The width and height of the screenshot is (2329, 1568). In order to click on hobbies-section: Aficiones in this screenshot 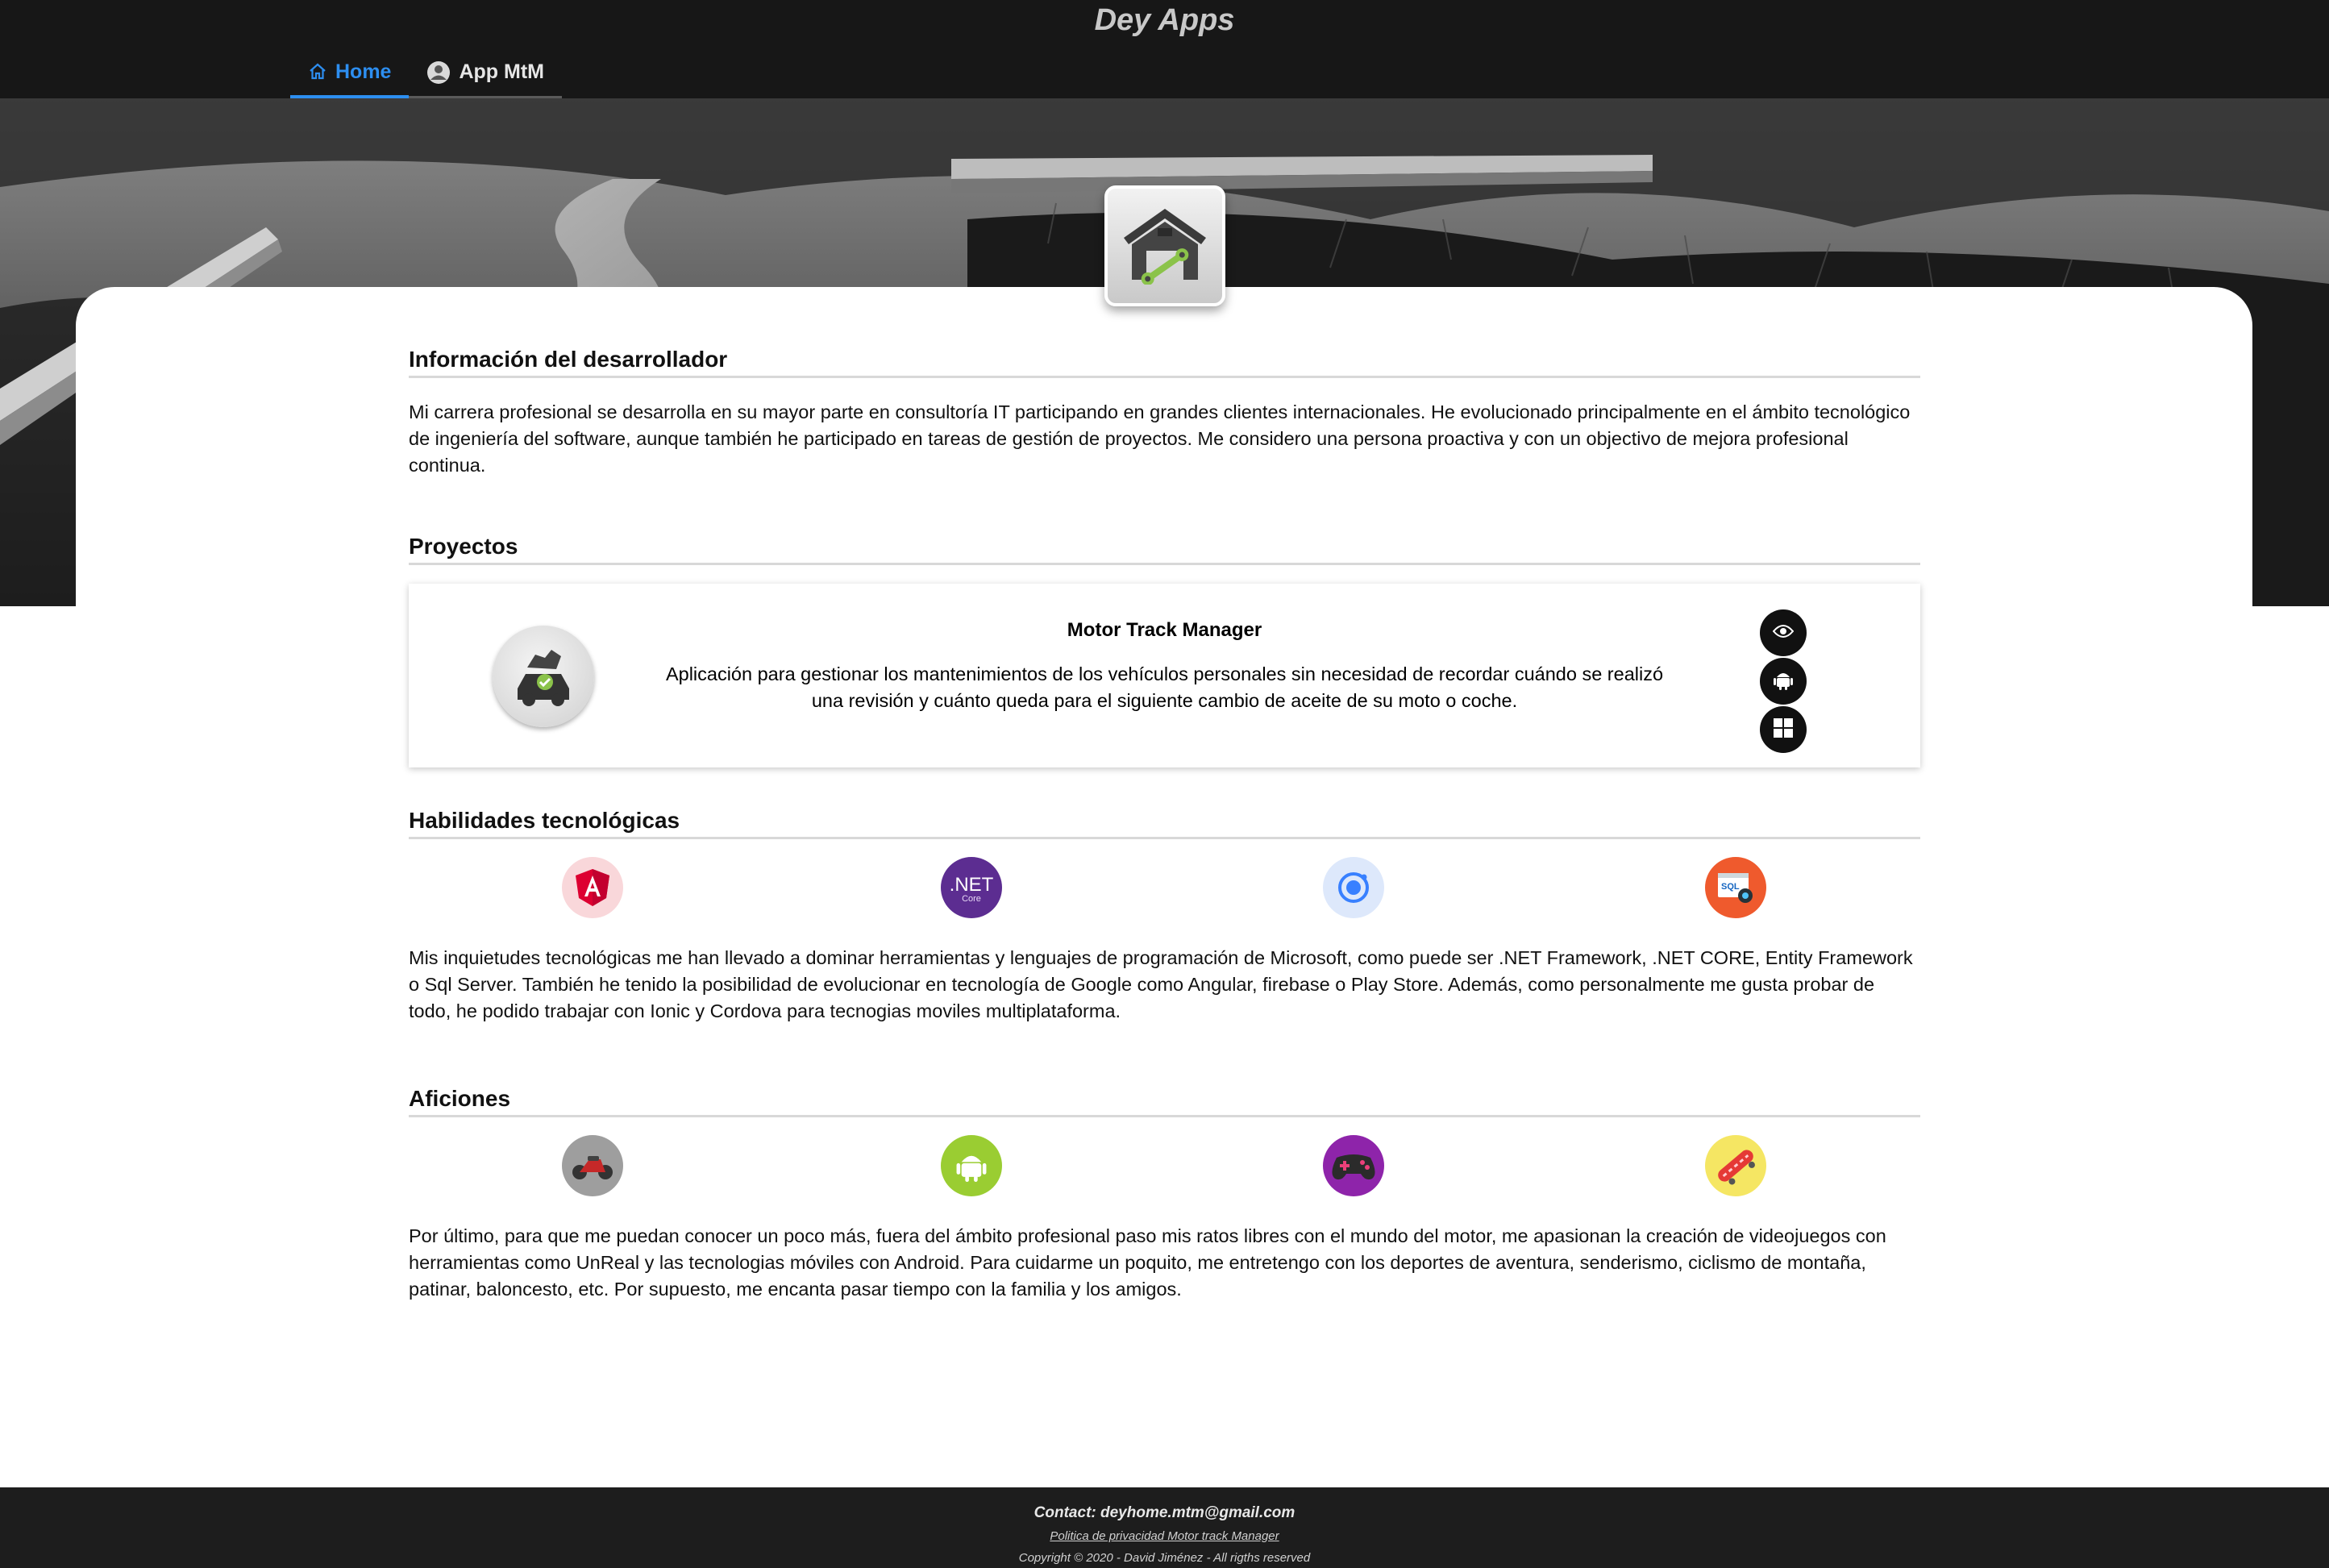, I will do `click(1164, 1101)`.